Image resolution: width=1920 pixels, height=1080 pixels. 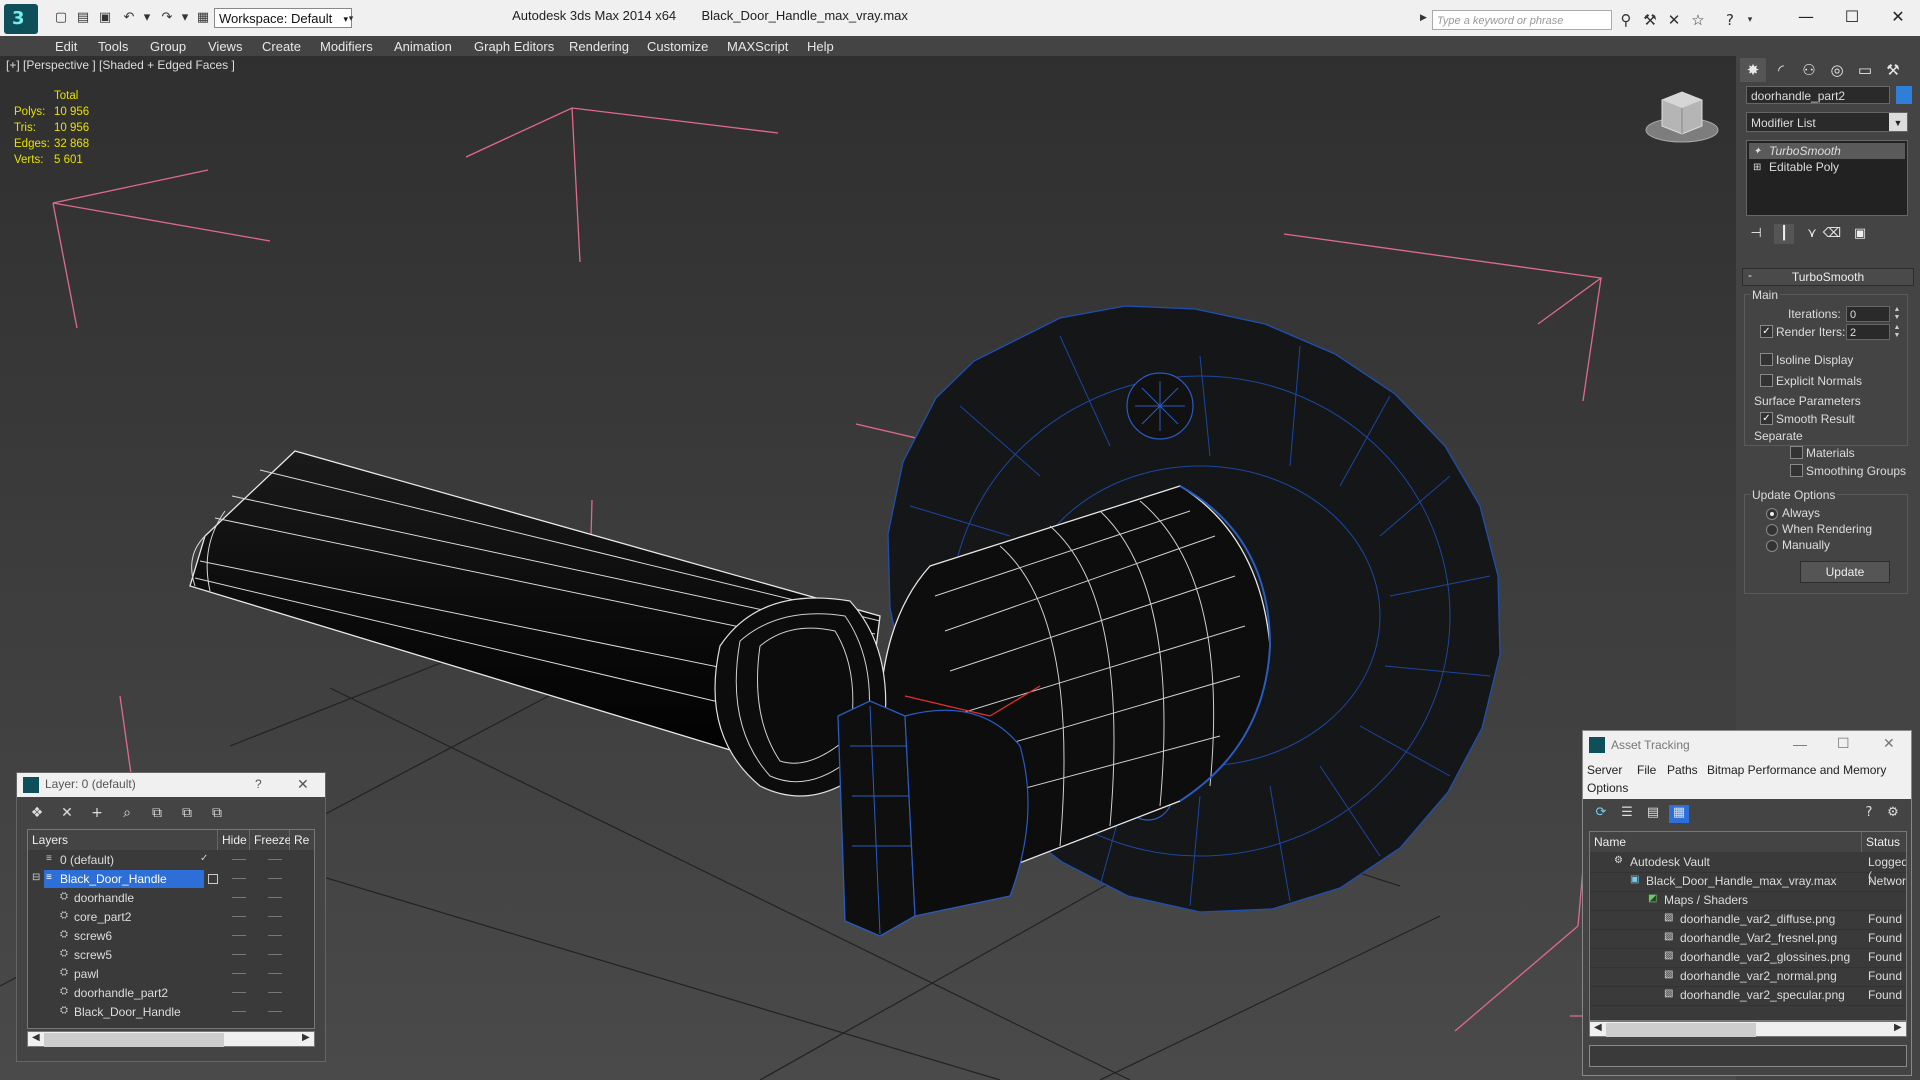 What do you see at coordinates (346, 46) in the screenshot?
I see `menu-modifiers: Modifiers` at bounding box center [346, 46].